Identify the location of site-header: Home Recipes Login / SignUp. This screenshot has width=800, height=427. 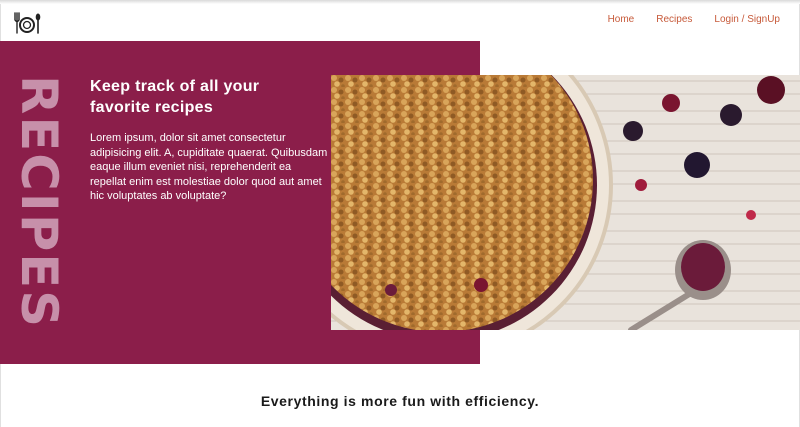
(400, 21).